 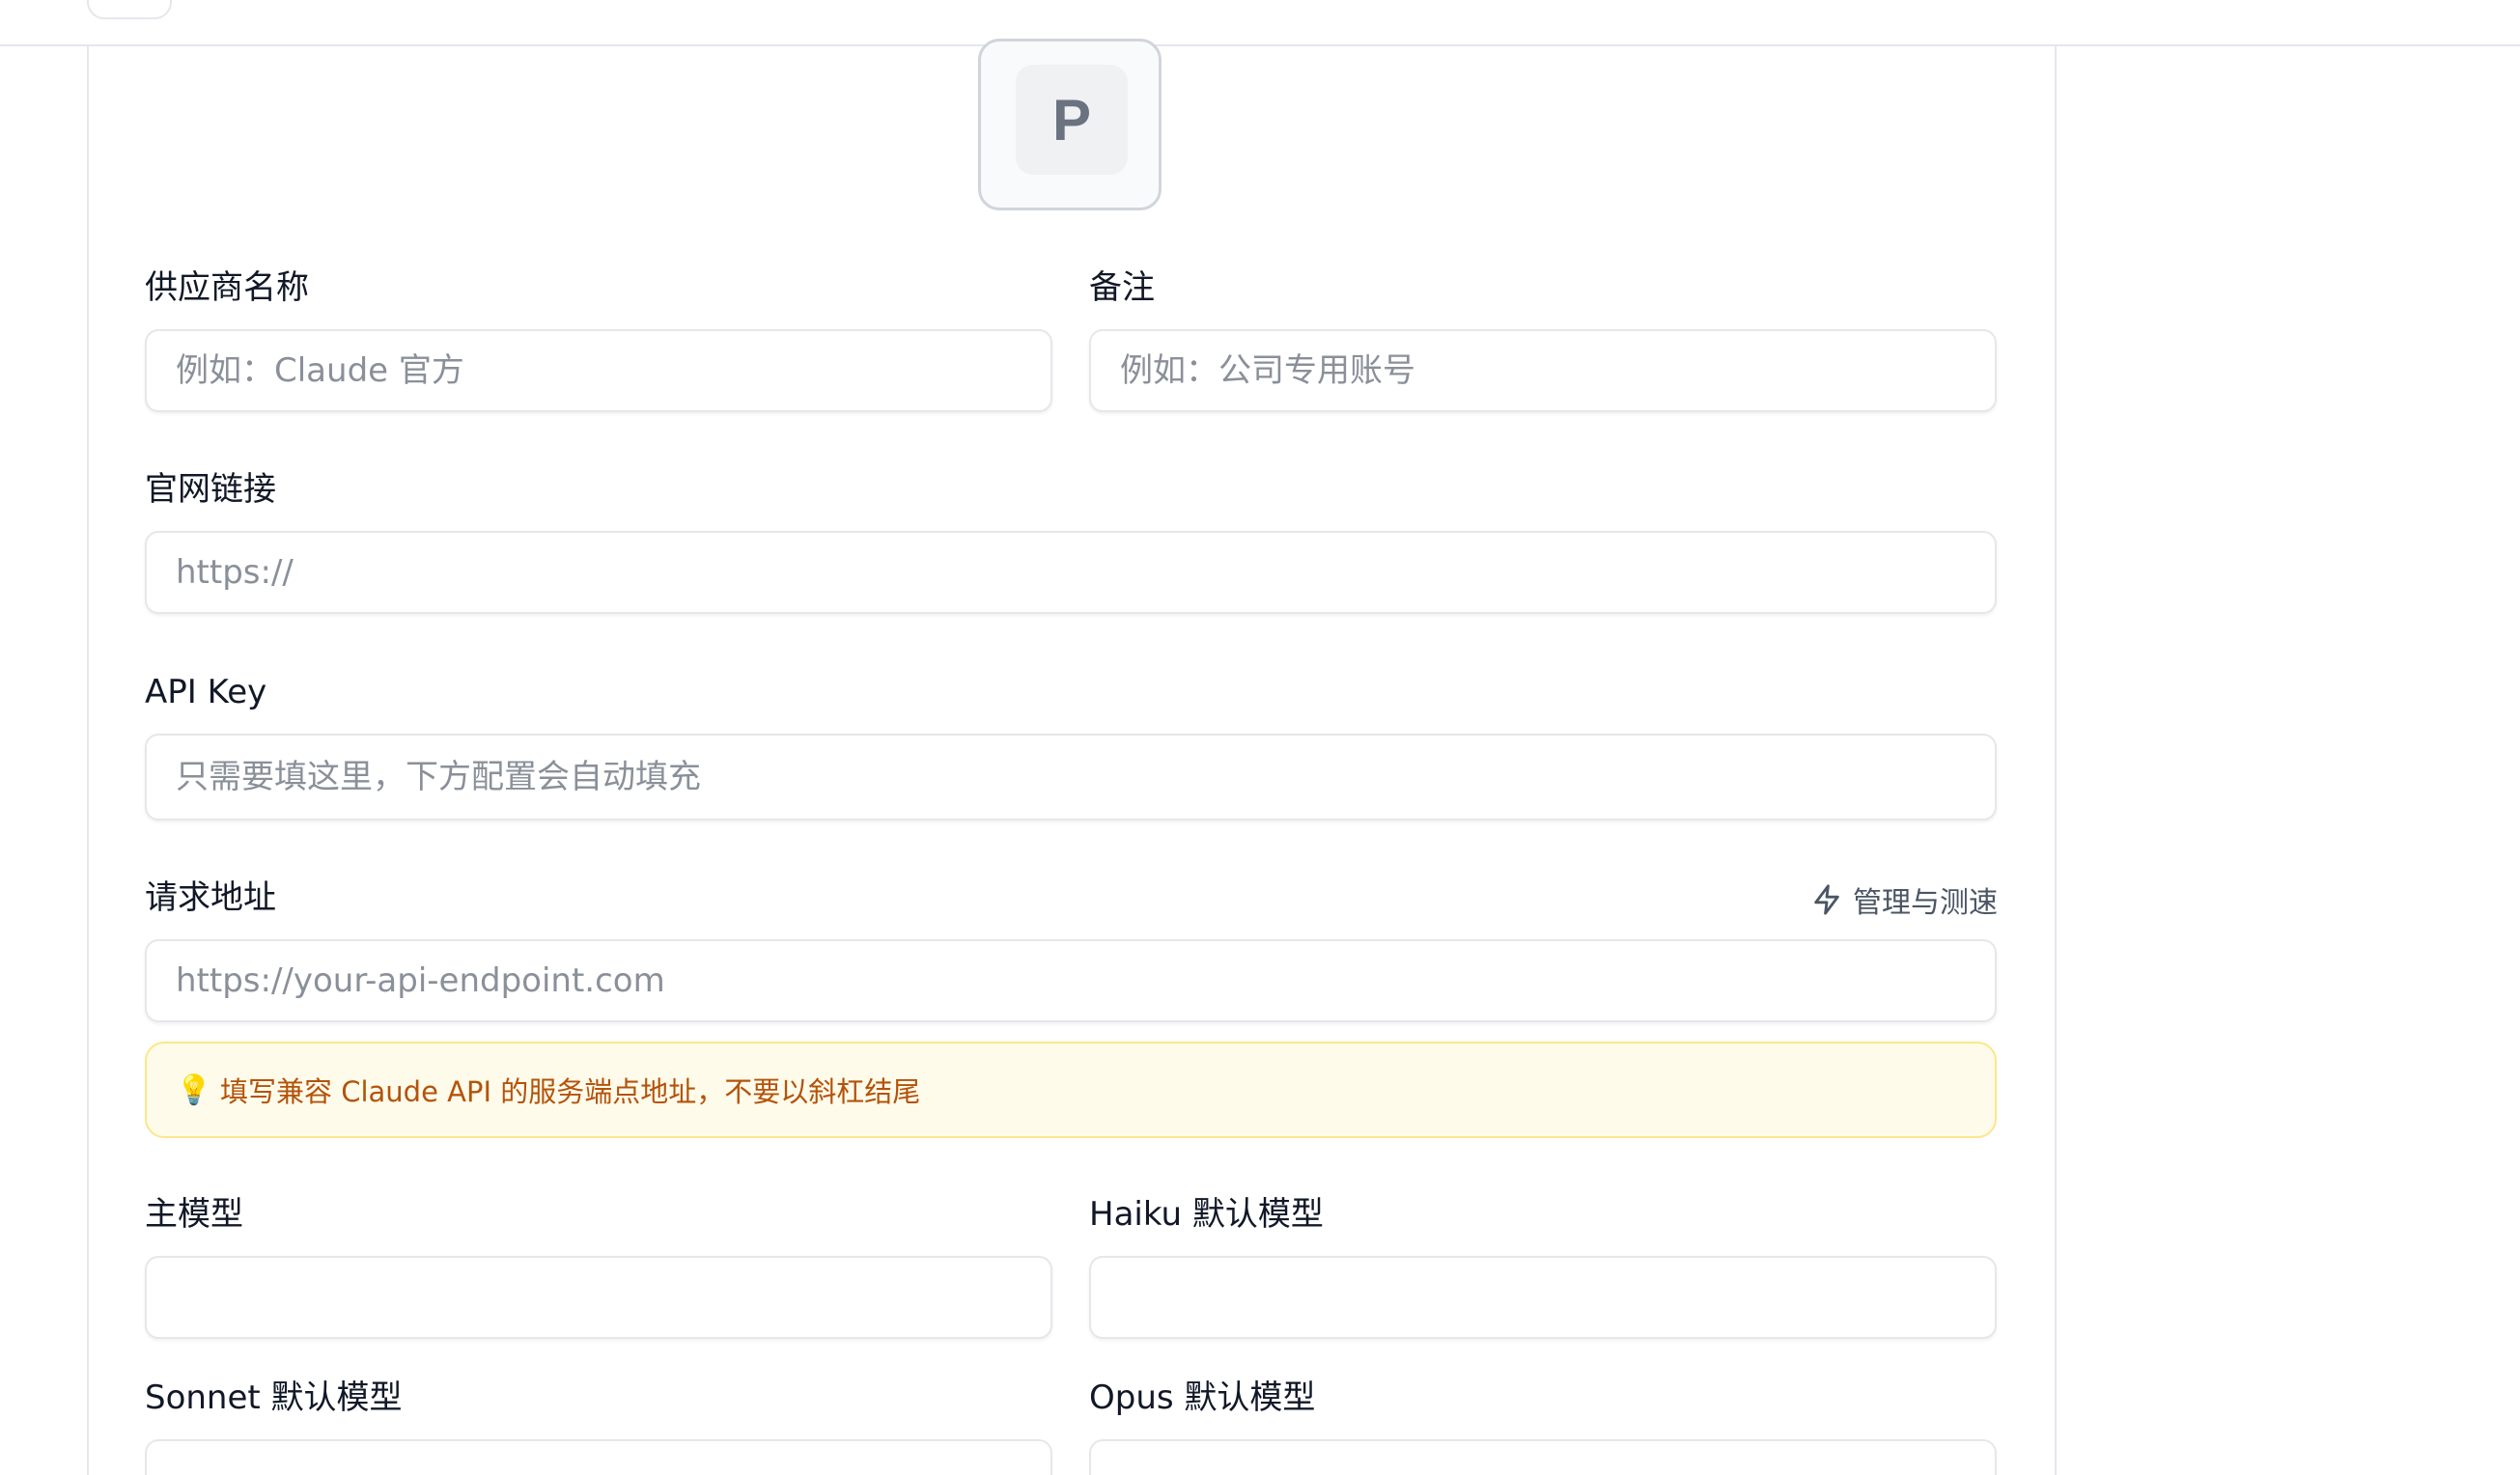 What do you see at coordinates (1122, 287) in the screenshot?
I see `notes-label: 备注` at bounding box center [1122, 287].